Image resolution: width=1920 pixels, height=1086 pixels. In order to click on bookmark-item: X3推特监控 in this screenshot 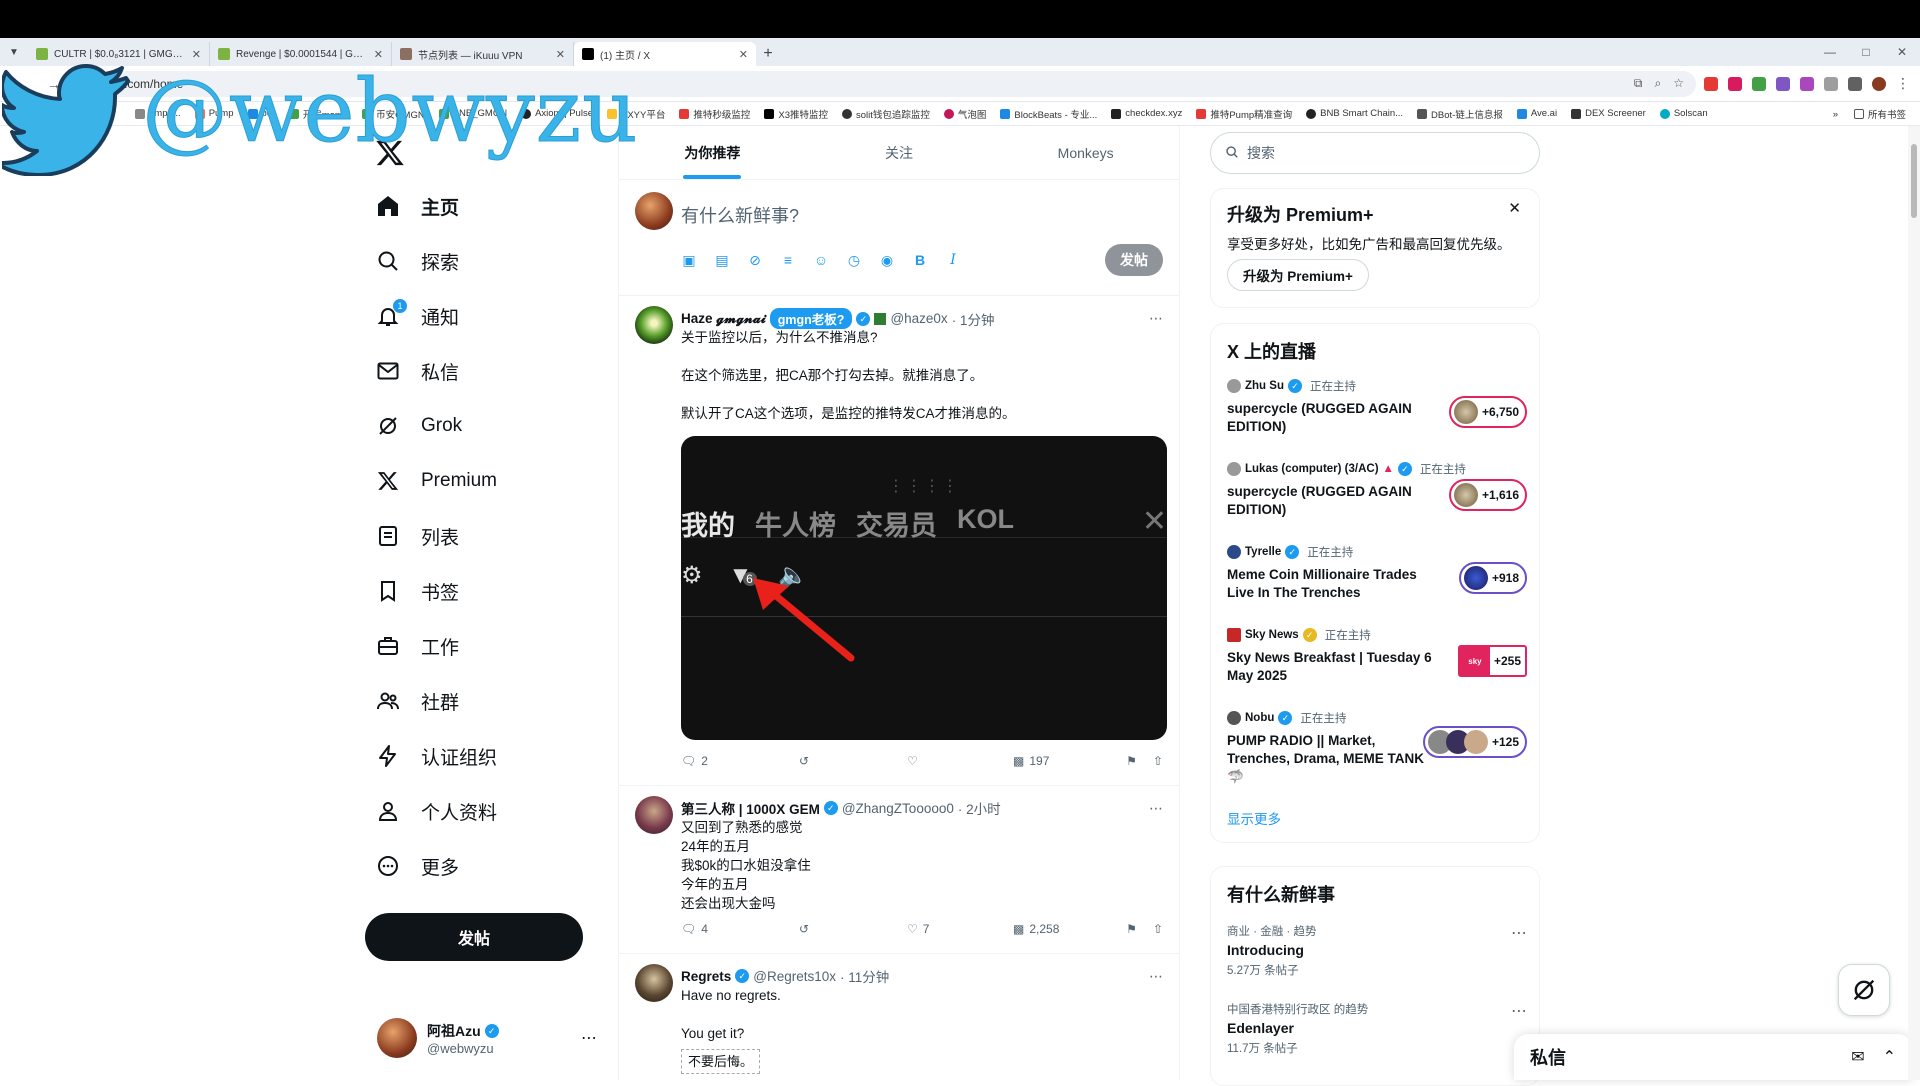, I will do `click(796, 114)`.